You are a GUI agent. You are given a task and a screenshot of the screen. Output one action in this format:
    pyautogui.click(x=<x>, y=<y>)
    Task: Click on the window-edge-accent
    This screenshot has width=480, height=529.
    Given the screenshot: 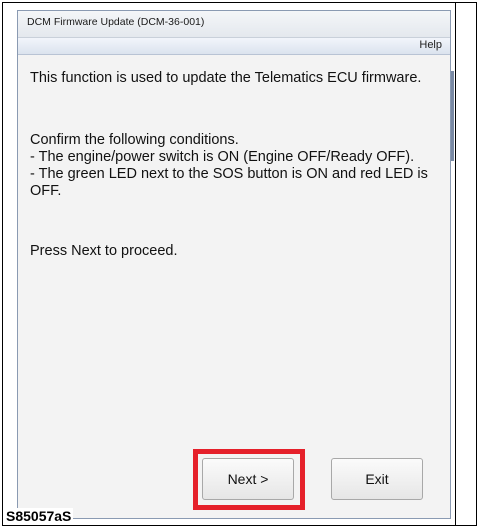 What is the action you would take?
    pyautogui.click(x=452, y=116)
    